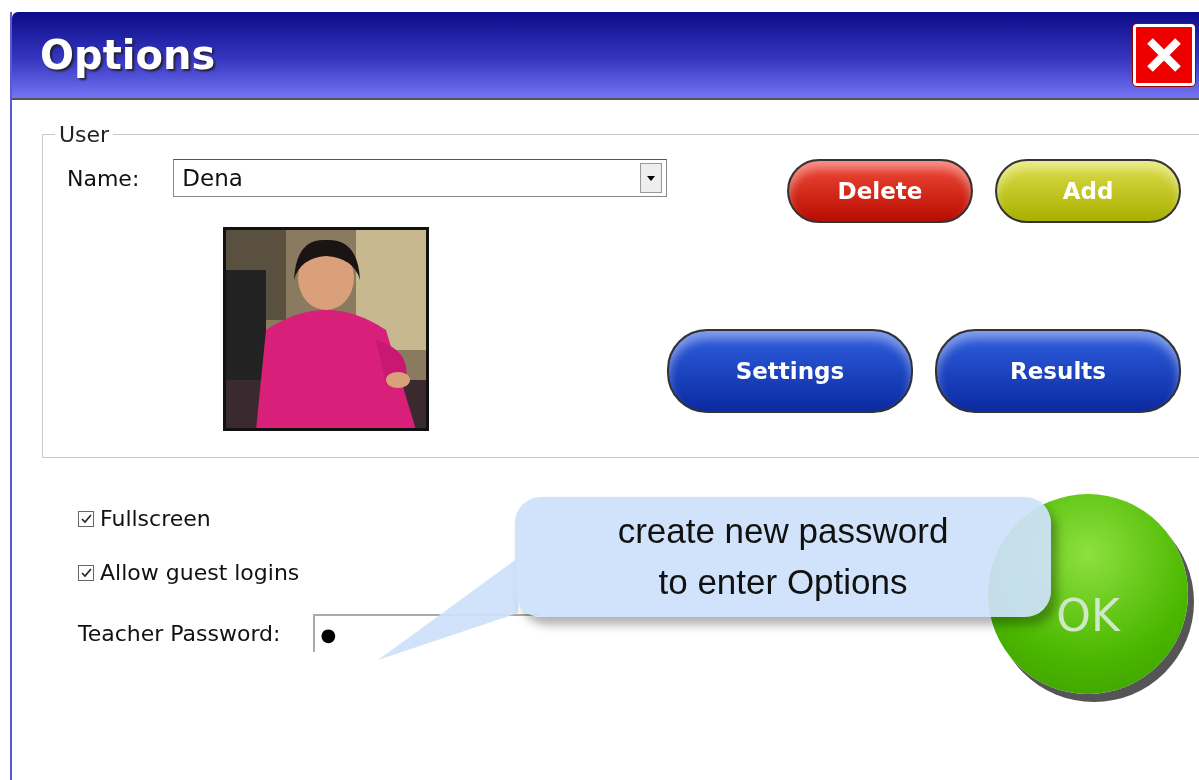  Describe the element at coordinates (84, 134) in the screenshot. I see `group-legend: User` at that location.